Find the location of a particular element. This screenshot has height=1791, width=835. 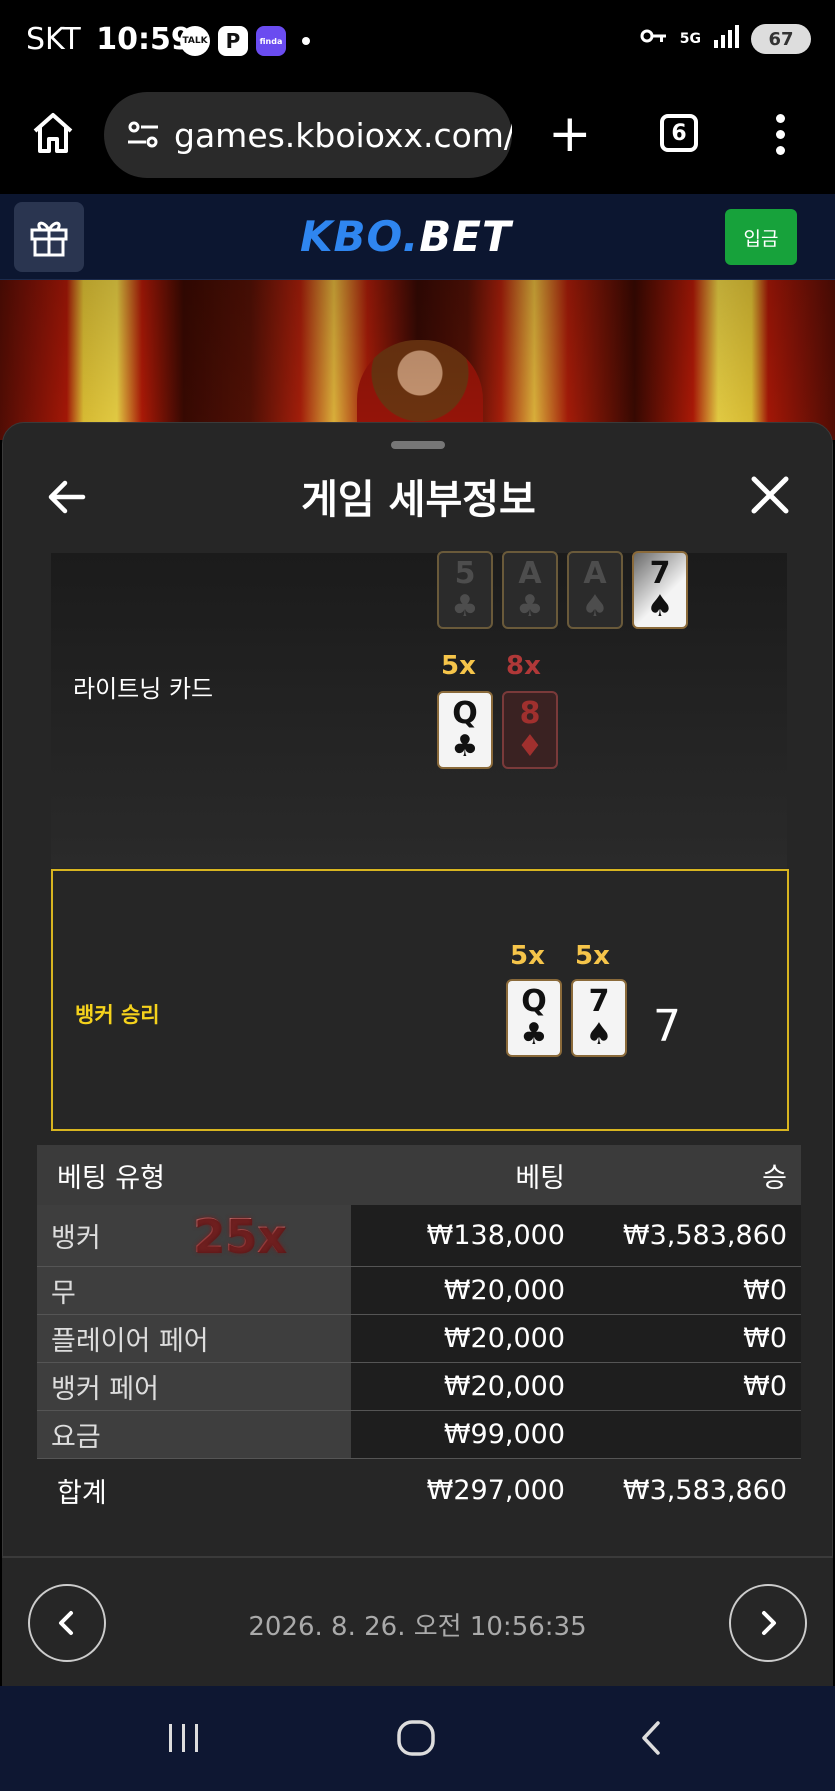

round-datetime: 2026. 8. 26. 오전 10:56:35 is located at coordinates (417, 1627).